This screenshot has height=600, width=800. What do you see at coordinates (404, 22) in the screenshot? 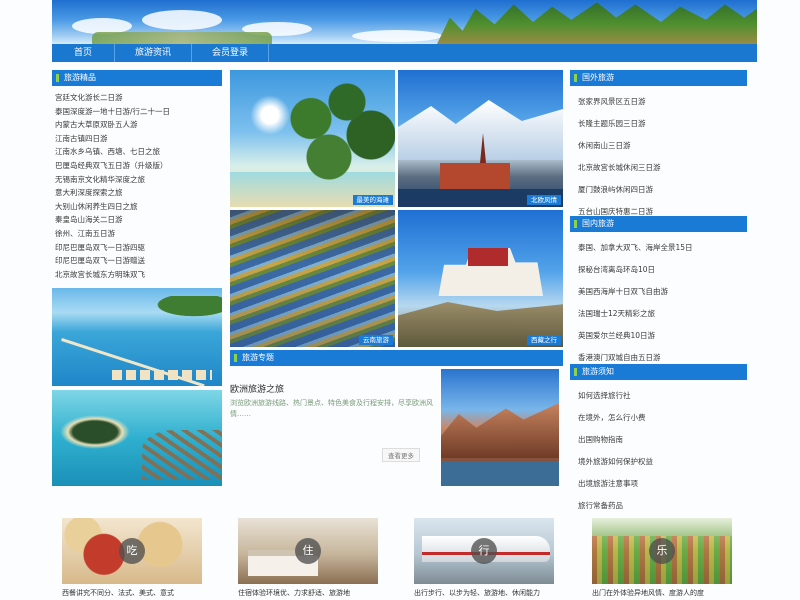
I see `header-banner` at bounding box center [404, 22].